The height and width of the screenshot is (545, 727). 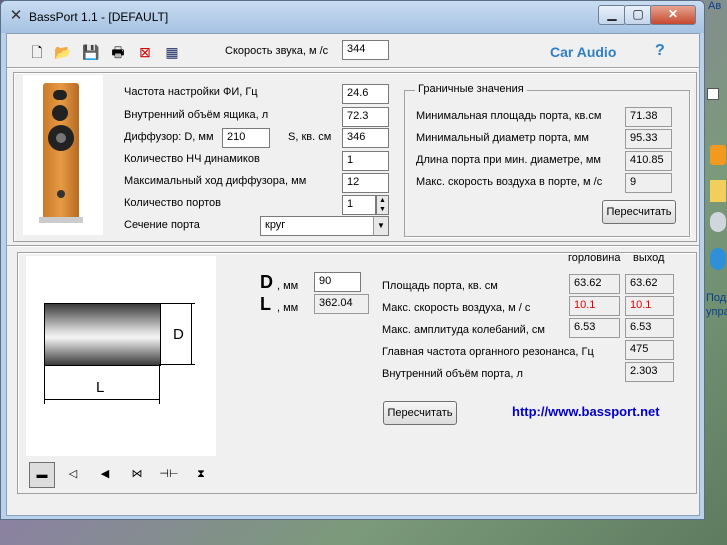 I want to click on col-throat-header: горловина, so click(x=594, y=258).